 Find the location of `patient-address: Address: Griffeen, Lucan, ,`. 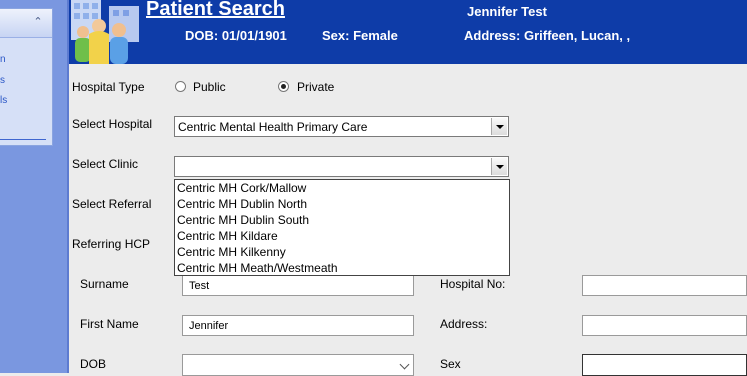

patient-address: Address: Griffeen, Lucan, , is located at coordinates (547, 35).